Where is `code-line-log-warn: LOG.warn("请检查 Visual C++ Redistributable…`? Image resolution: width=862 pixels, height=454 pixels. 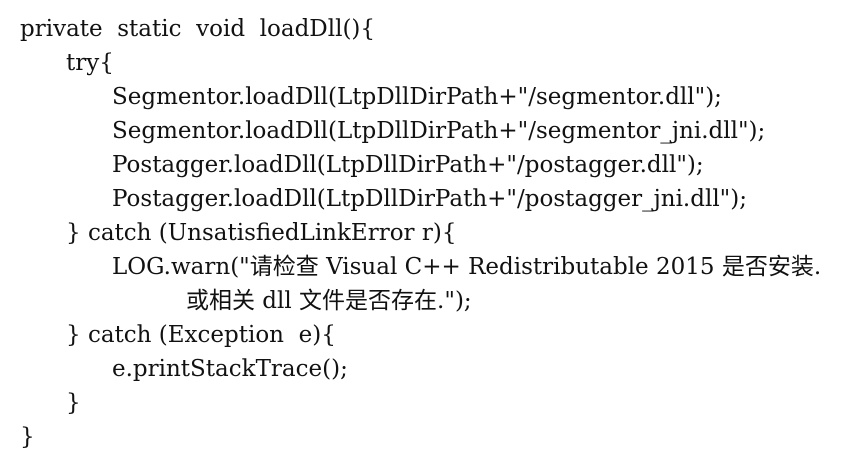
code-line-log-warn: LOG.warn("请检查 Visual C++ Redistributable… is located at coordinates (467, 267).